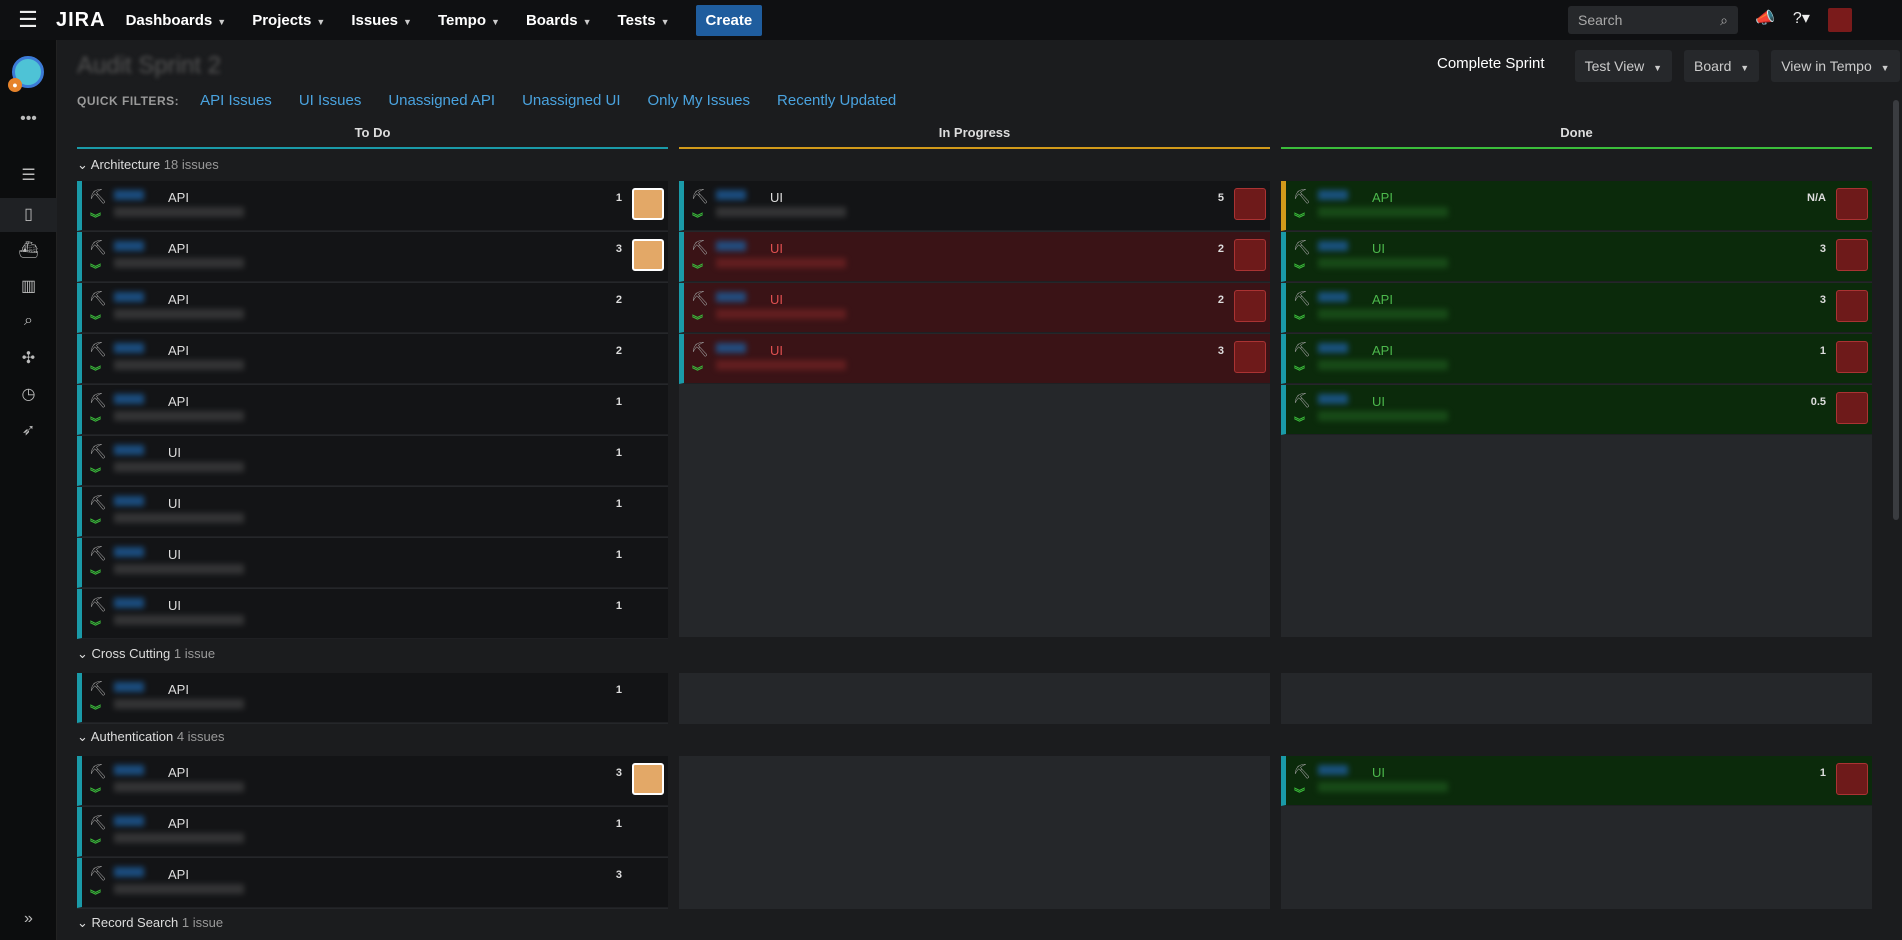 The height and width of the screenshot is (940, 1902). I want to click on swimlane-authentication: ⌄ Authentication 4 issues, so click(151, 737).